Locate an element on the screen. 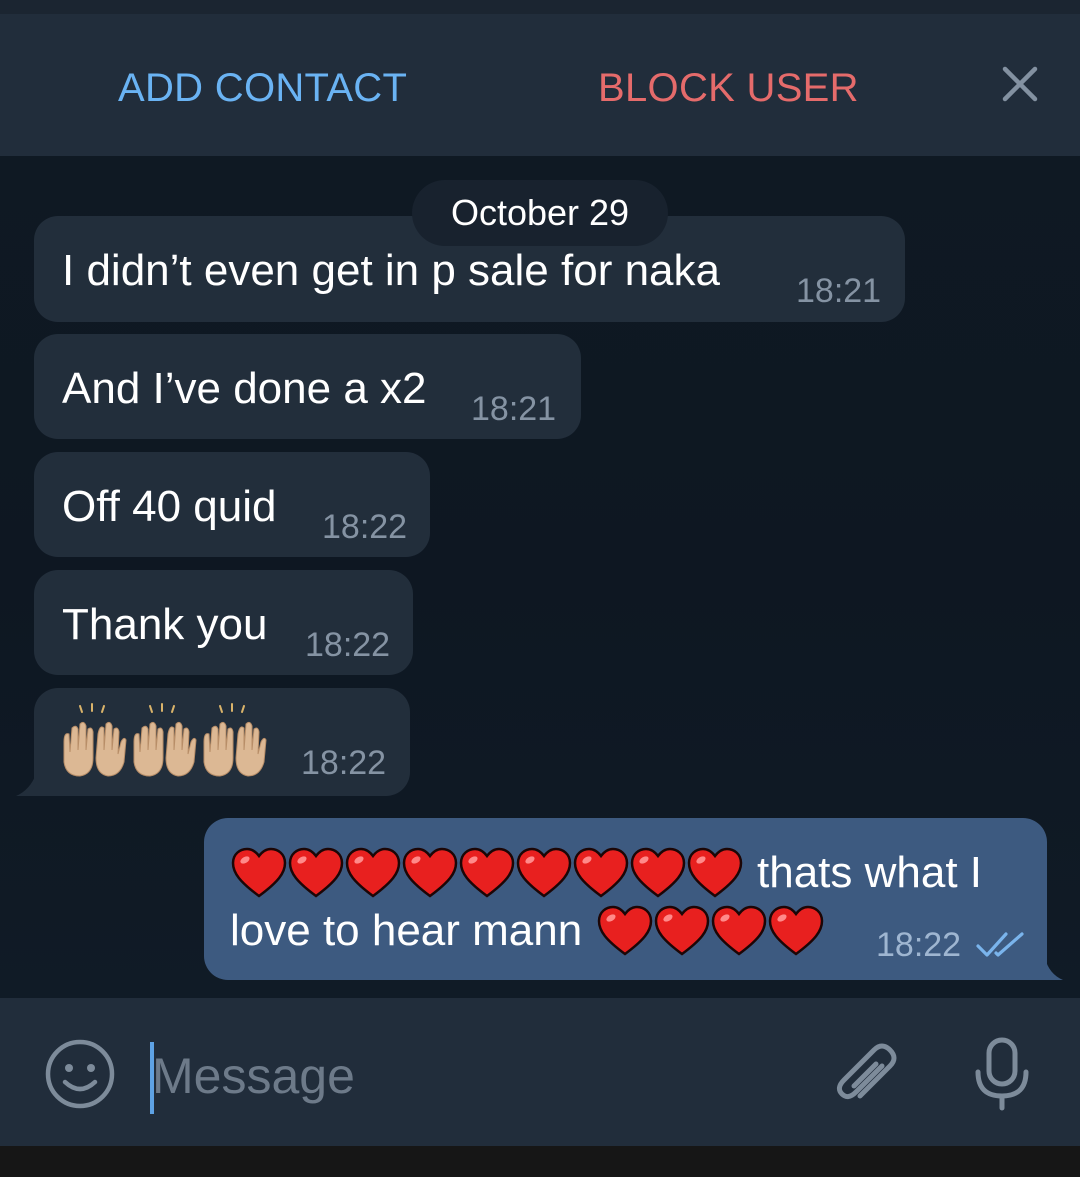 The width and height of the screenshot is (1080, 1177). message-text: Thank you is located at coordinates (165, 624).